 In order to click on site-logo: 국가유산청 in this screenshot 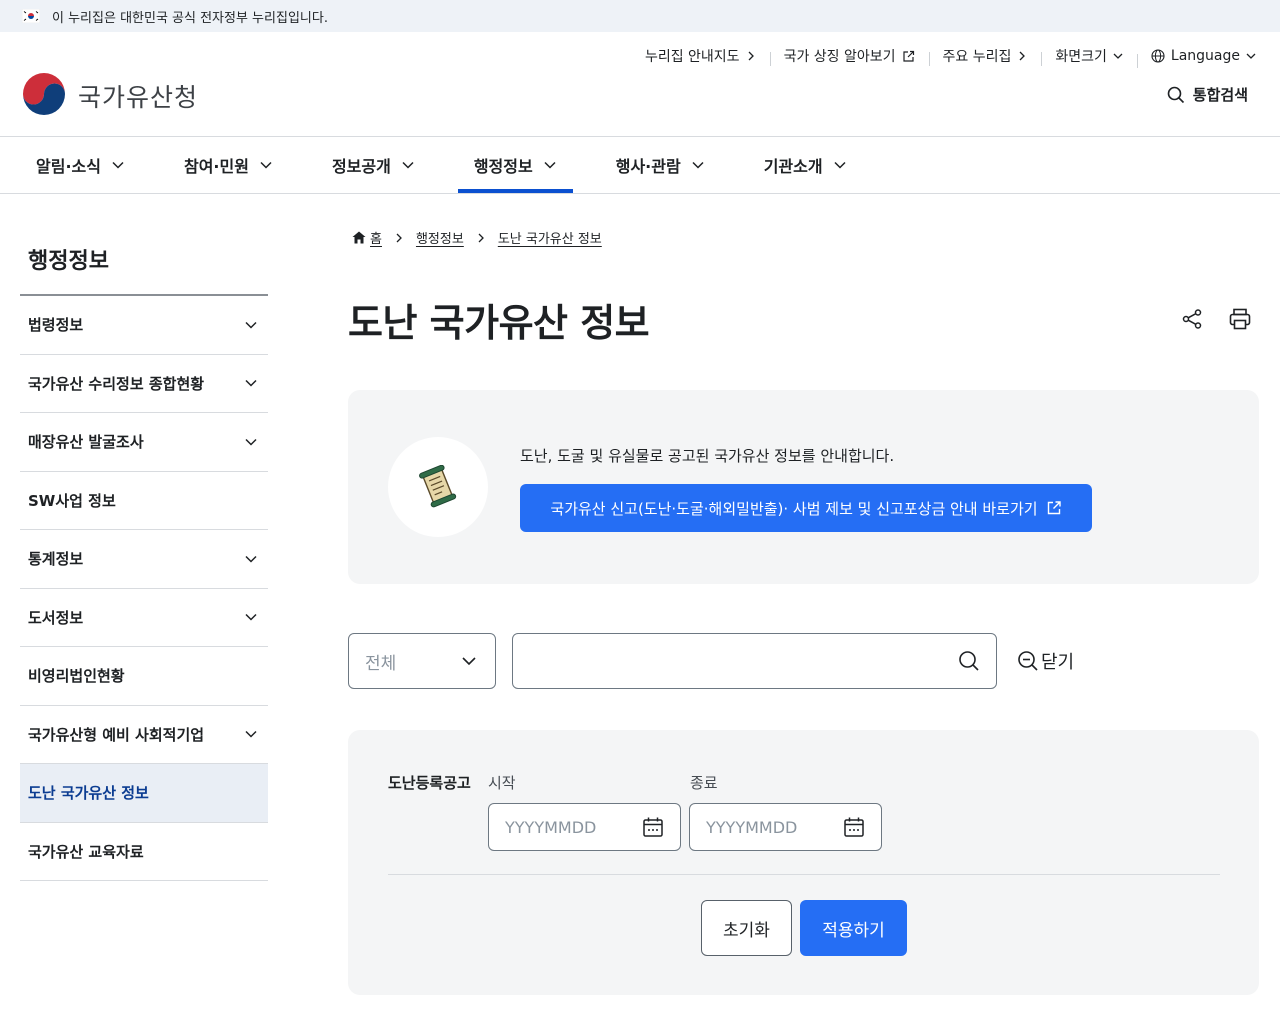, I will do `click(109, 96)`.